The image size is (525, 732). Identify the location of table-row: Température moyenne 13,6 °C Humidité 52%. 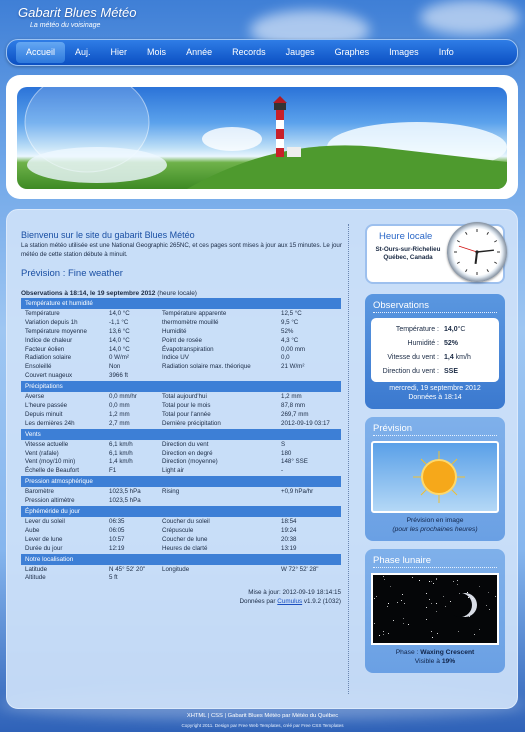
(181, 331).